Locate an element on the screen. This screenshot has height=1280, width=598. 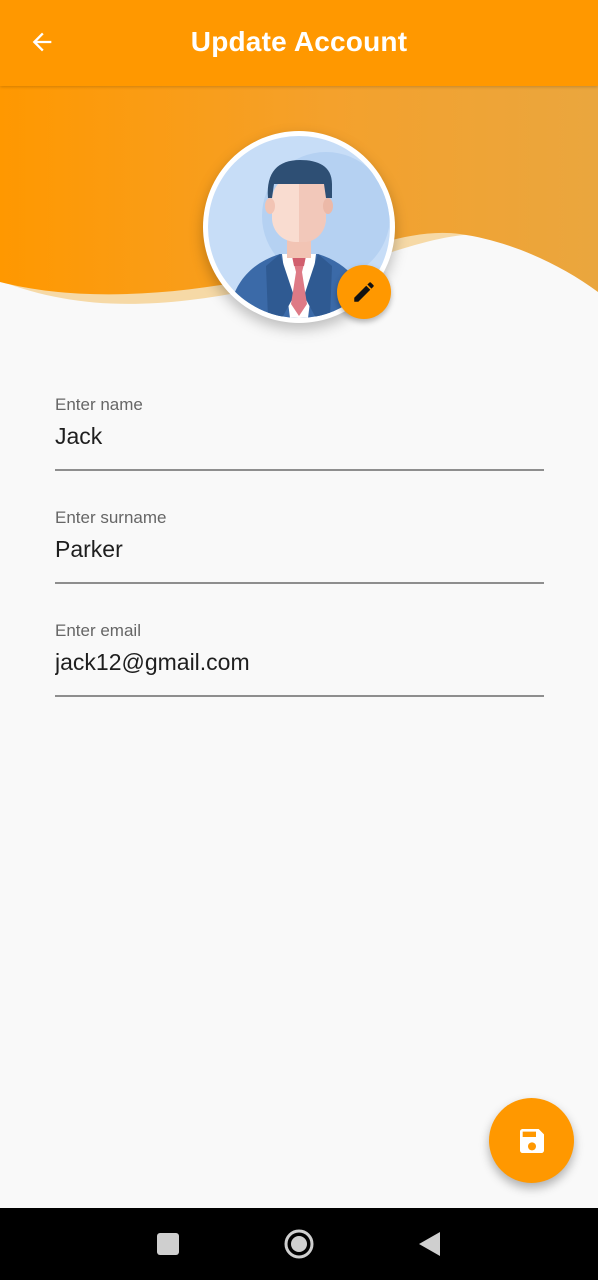
edit-photo-button is located at coordinates (364, 292).